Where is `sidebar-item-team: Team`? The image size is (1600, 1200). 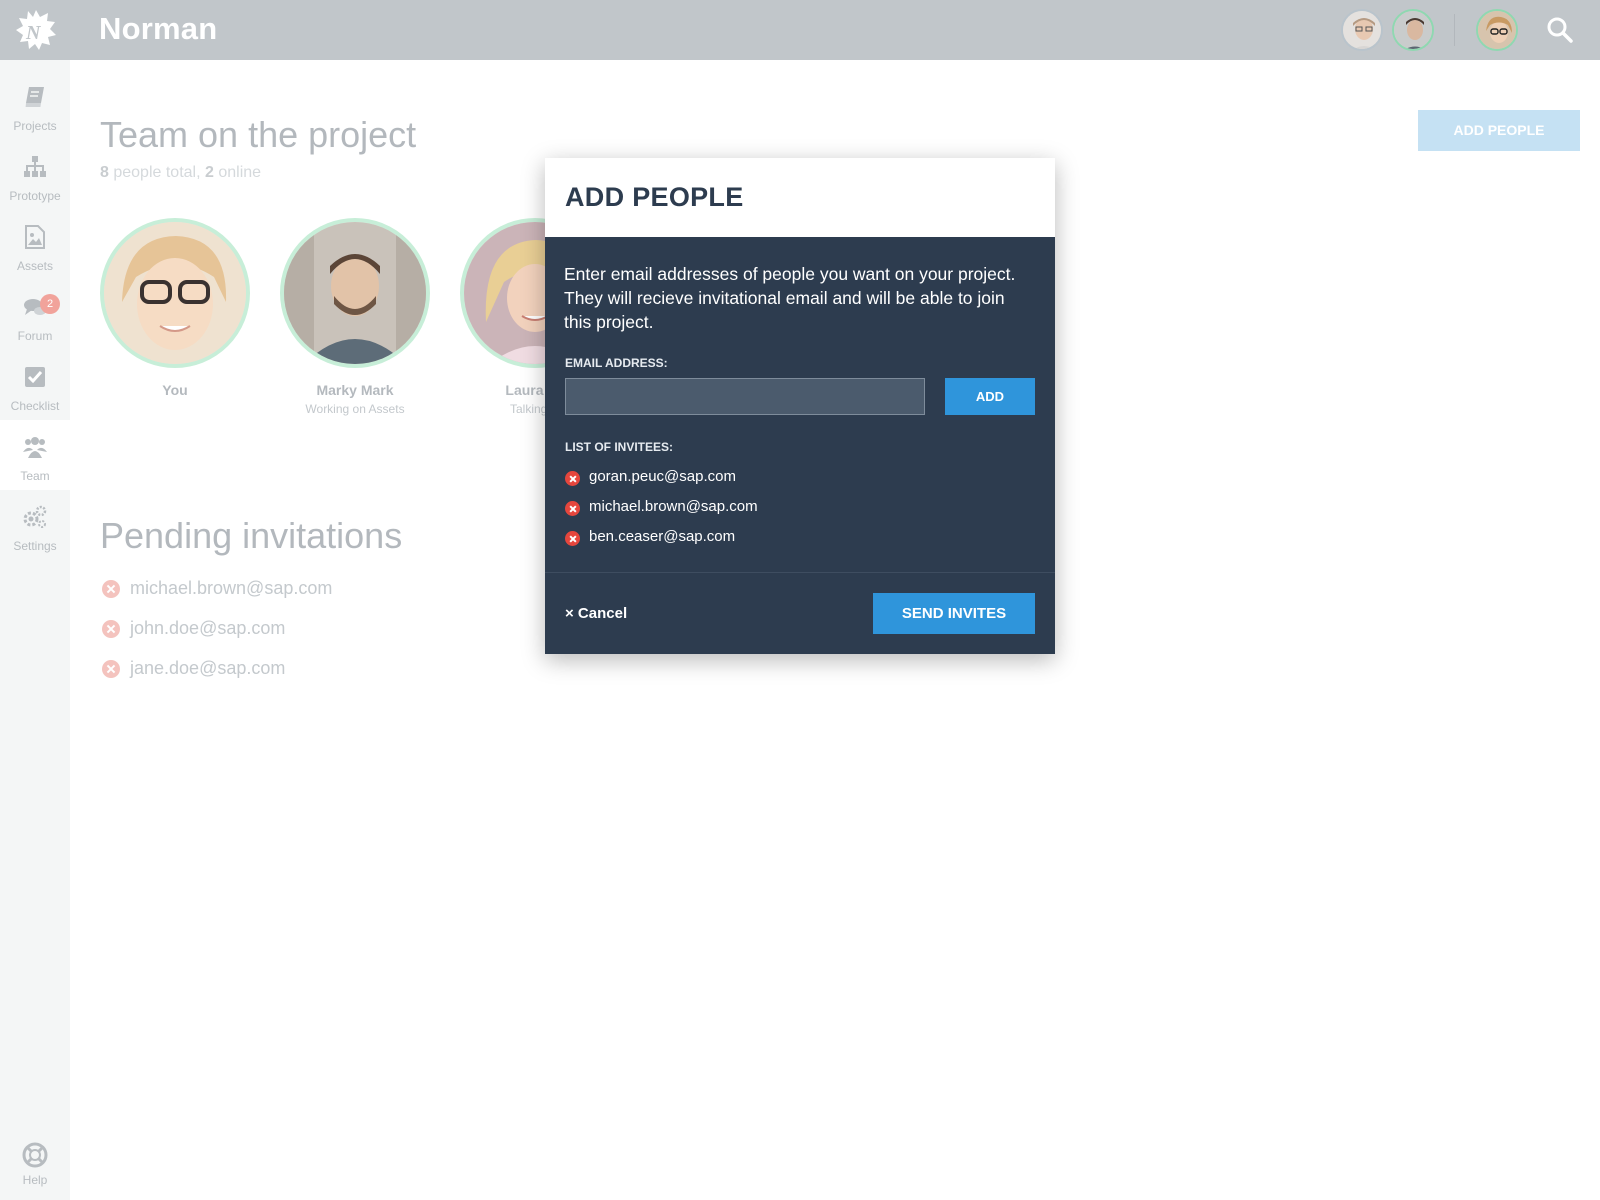
sidebar-item-team: Team is located at coordinates (35, 455).